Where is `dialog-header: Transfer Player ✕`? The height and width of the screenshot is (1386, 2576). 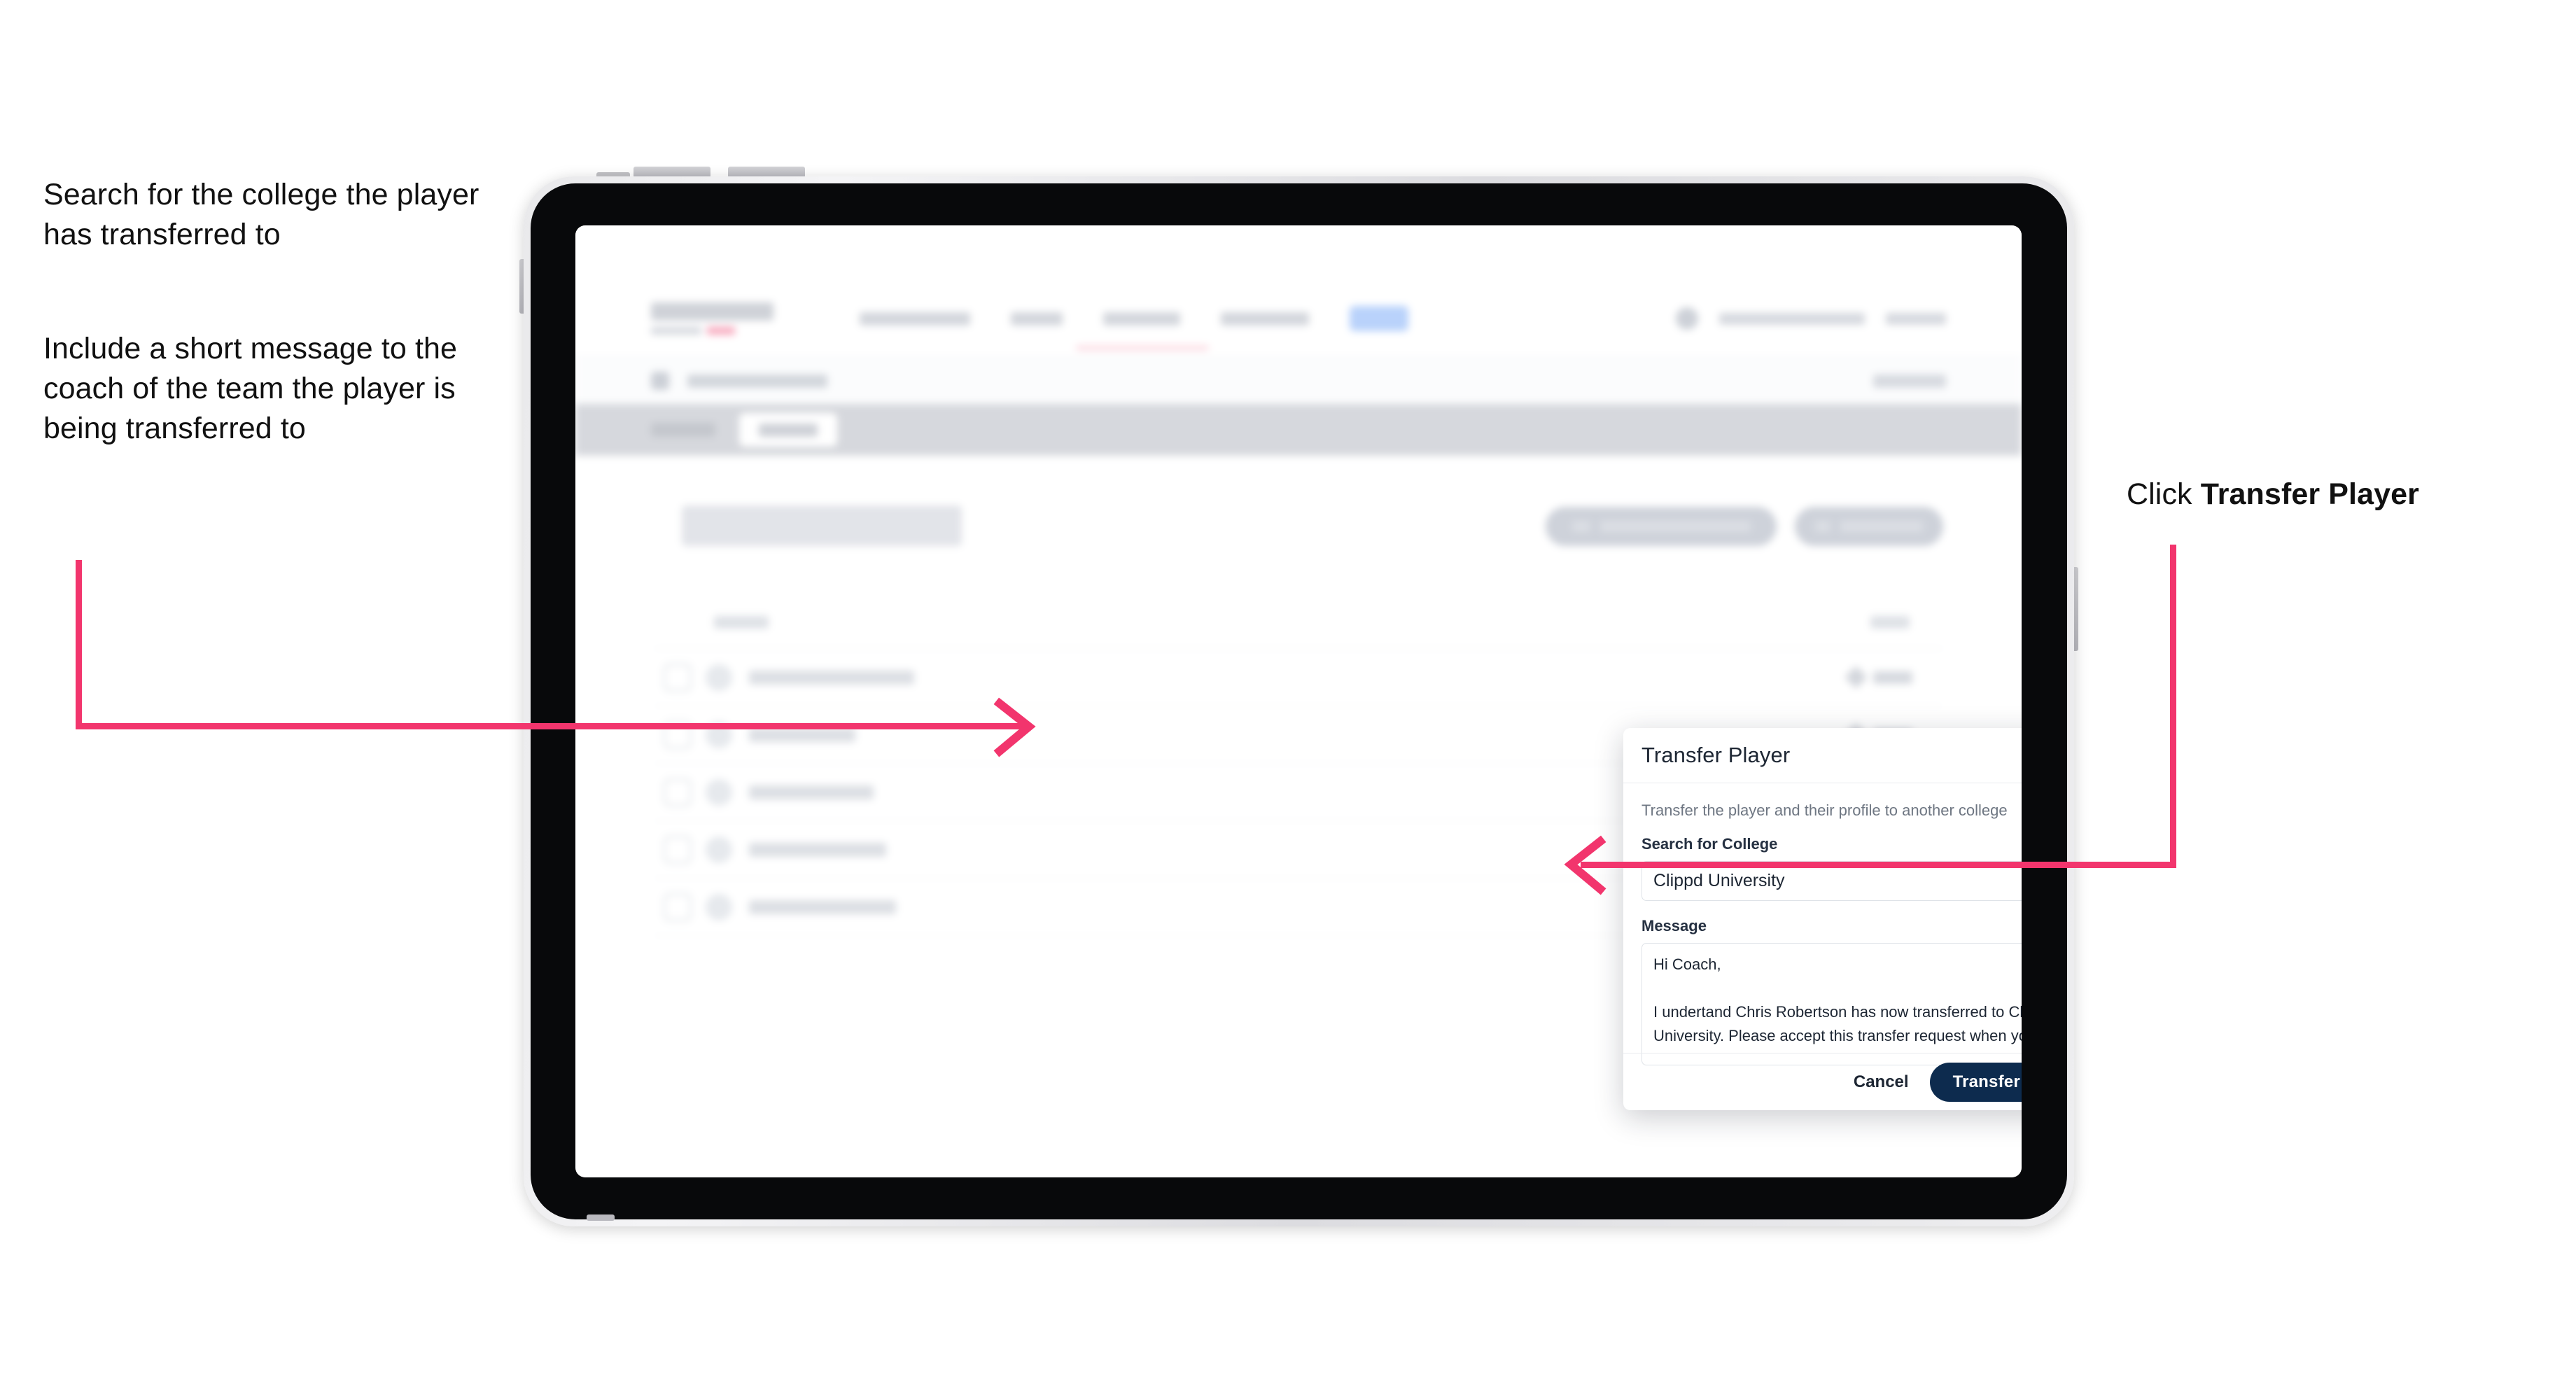 dialog-header: Transfer Player ✕ is located at coordinates (1822, 755).